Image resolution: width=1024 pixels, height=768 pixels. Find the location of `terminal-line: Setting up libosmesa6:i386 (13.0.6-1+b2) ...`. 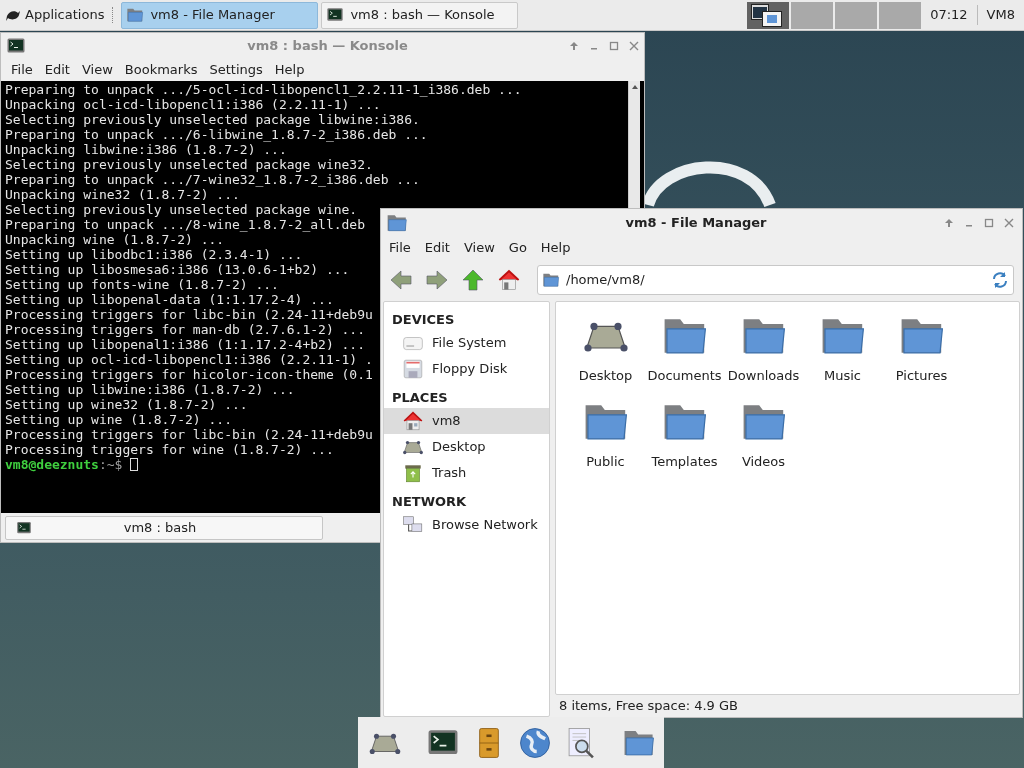

terminal-line: Setting up libosmesa6:i386 (13.0.6-1+b2) ... is located at coordinates (177, 269).